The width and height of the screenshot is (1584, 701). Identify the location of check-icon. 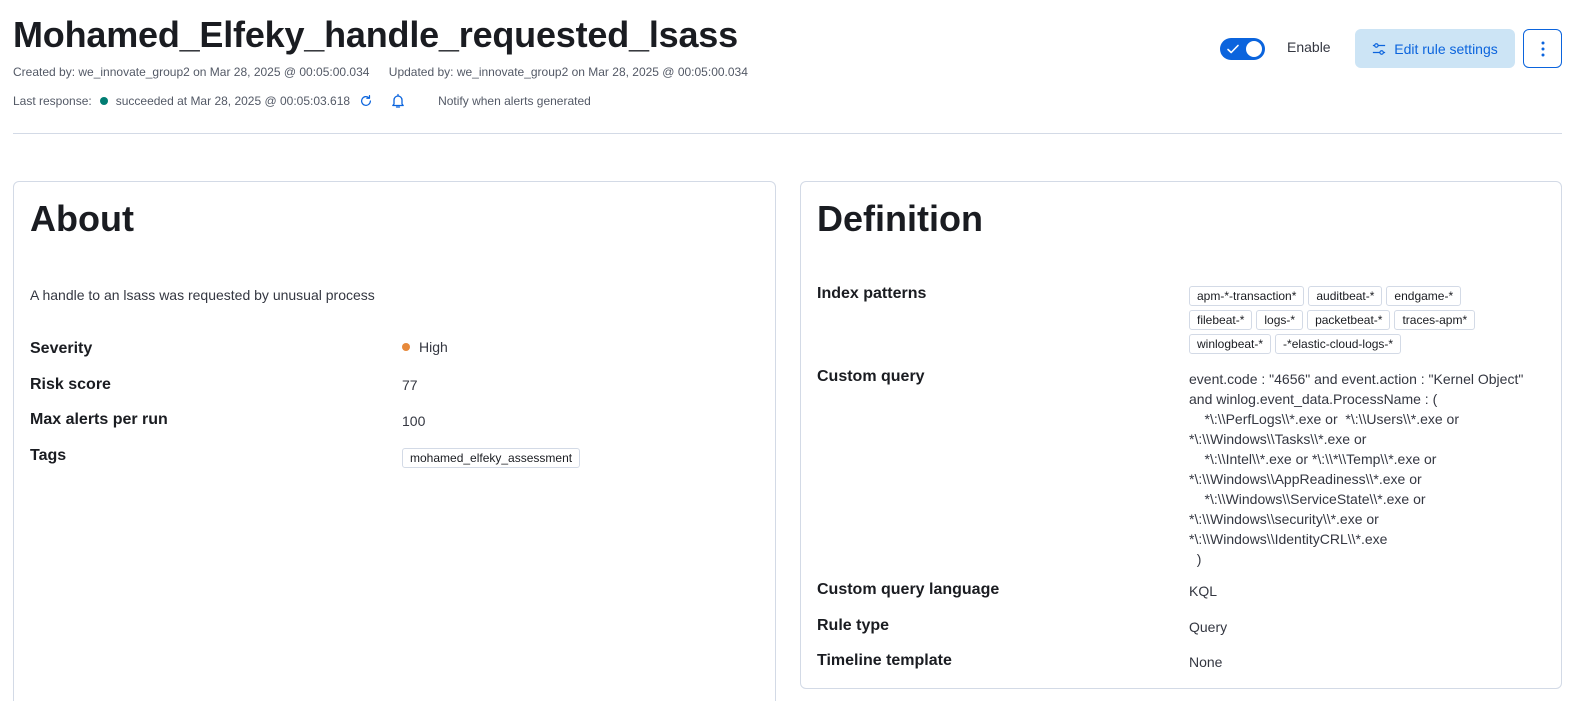
(1233, 49).